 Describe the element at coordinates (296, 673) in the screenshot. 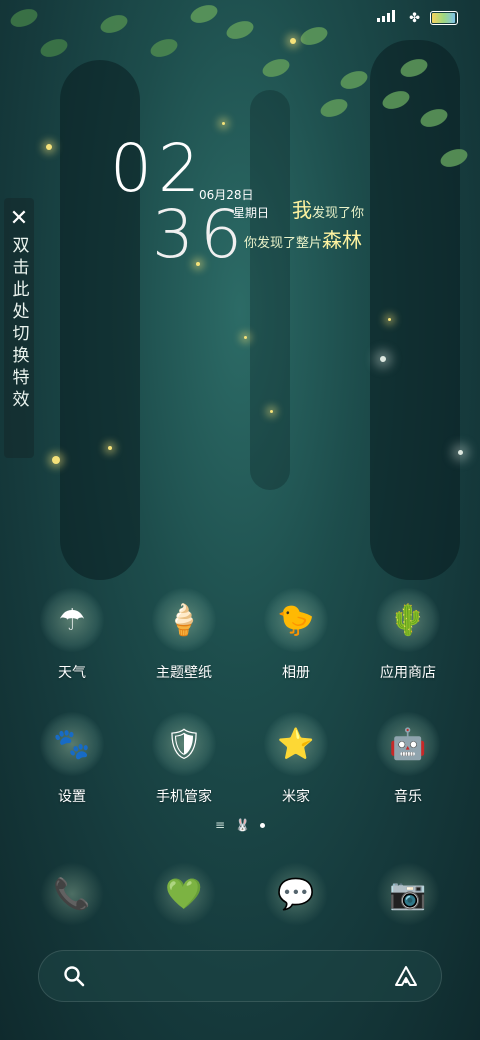

I see `app-label: 相册` at that location.